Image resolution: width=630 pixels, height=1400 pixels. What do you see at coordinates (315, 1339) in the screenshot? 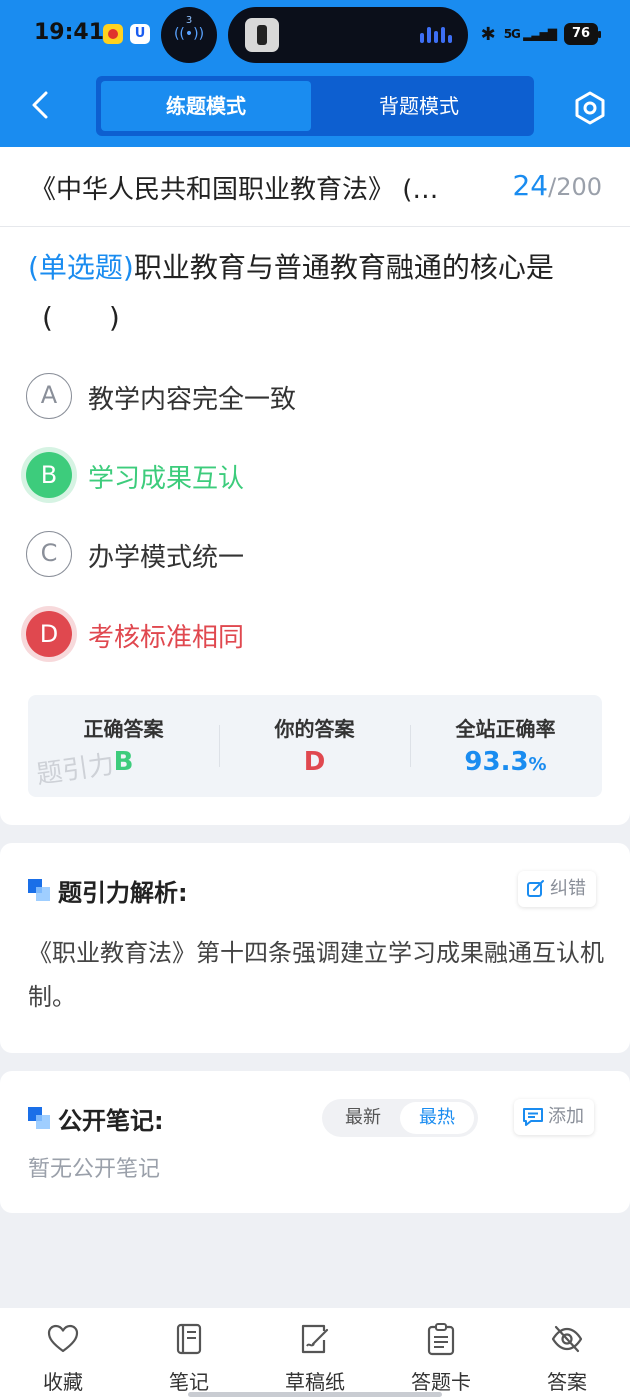
I see `draft-icon` at bounding box center [315, 1339].